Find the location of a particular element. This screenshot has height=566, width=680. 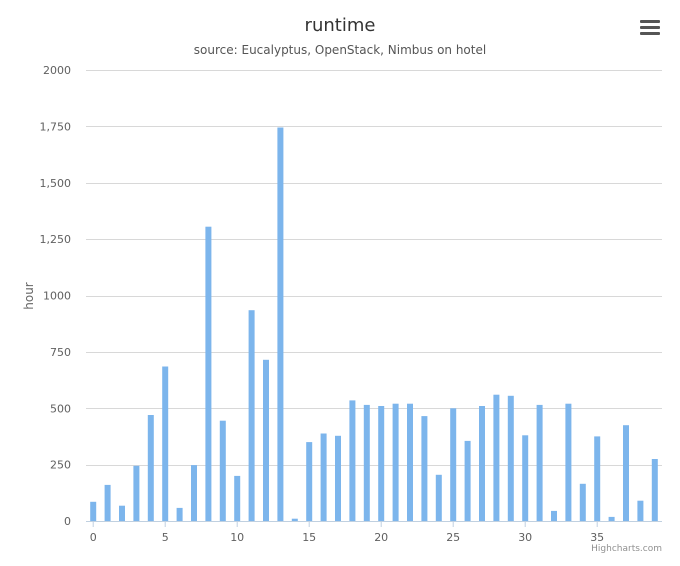

x-tick-label: 25 is located at coordinates (453, 537).